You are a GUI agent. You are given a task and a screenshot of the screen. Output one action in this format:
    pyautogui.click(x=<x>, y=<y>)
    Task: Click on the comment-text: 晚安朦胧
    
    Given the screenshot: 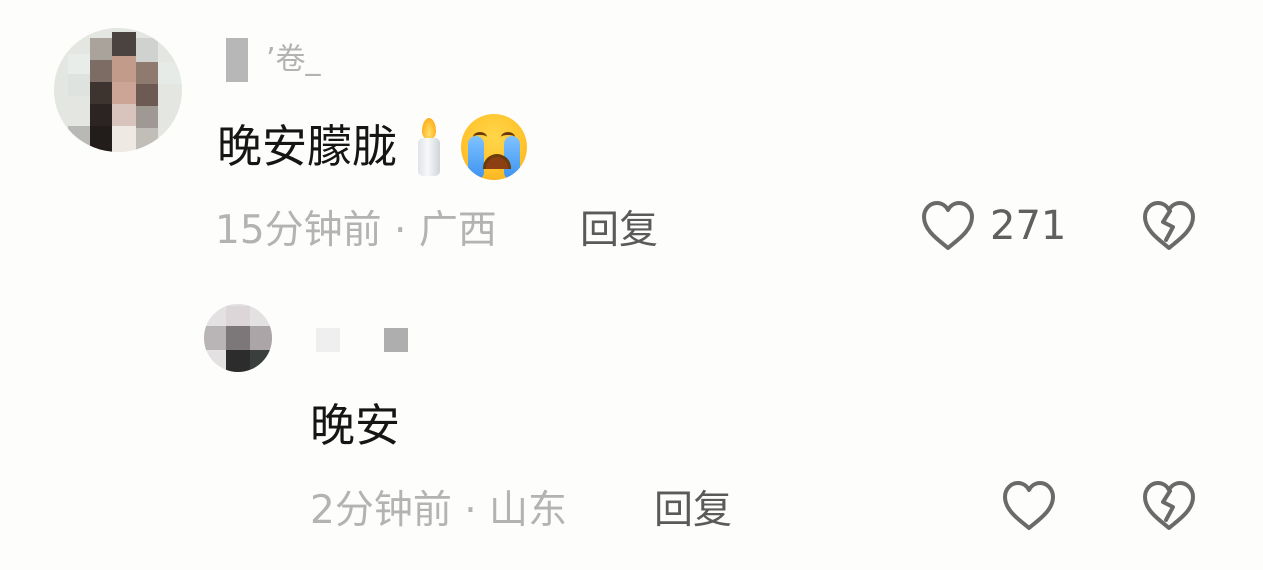 What is the action you would take?
    pyautogui.click(x=307, y=146)
    